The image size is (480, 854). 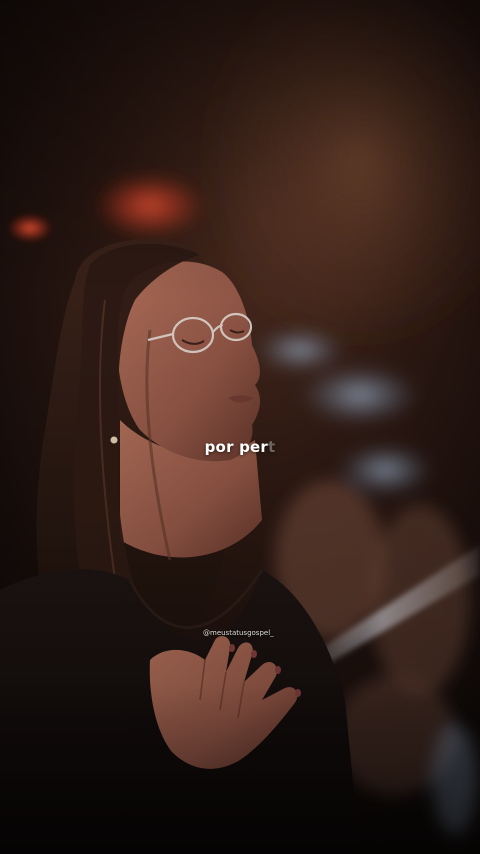 I want to click on watermark-handle: @meustatusgospel_, so click(x=238, y=633).